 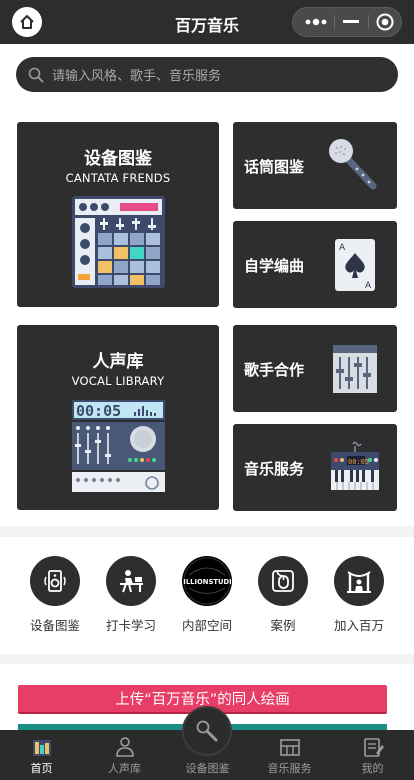 I want to click on microphone-icon, so click(x=353, y=164).